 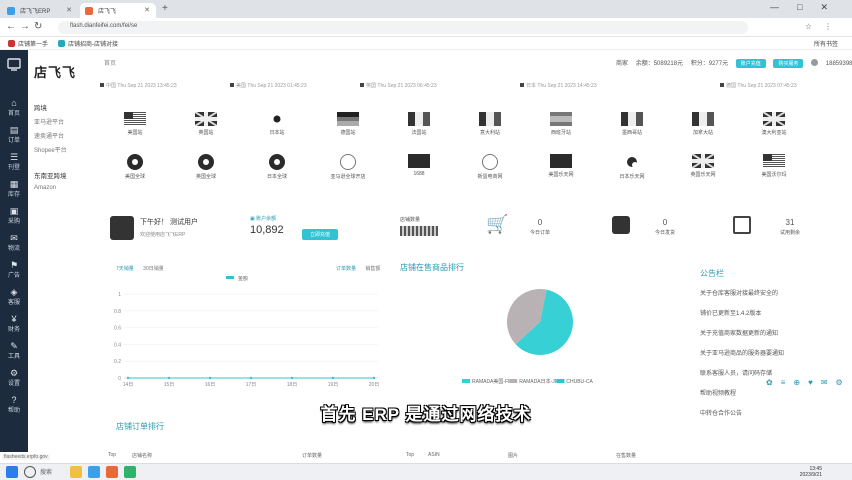 What do you see at coordinates (490, 124) in the screenshot?
I see `platform-item: 意大利站` at bounding box center [490, 124].